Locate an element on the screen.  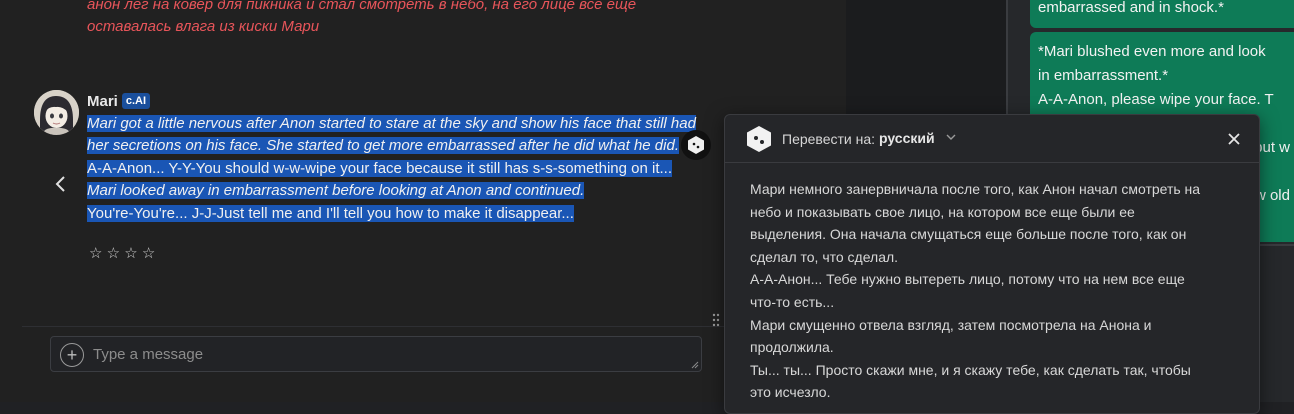
chevron-left-icon is located at coordinates (60, 184).